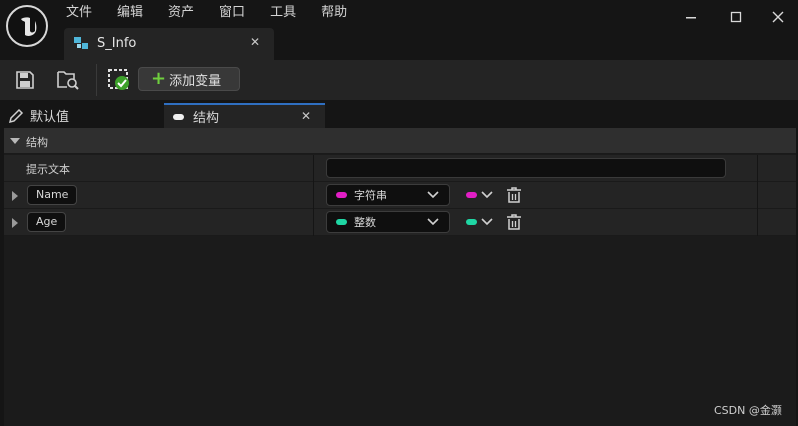 This screenshot has height=426, width=798. I want to click on member-type-label: 字符串, so click(370, 195).